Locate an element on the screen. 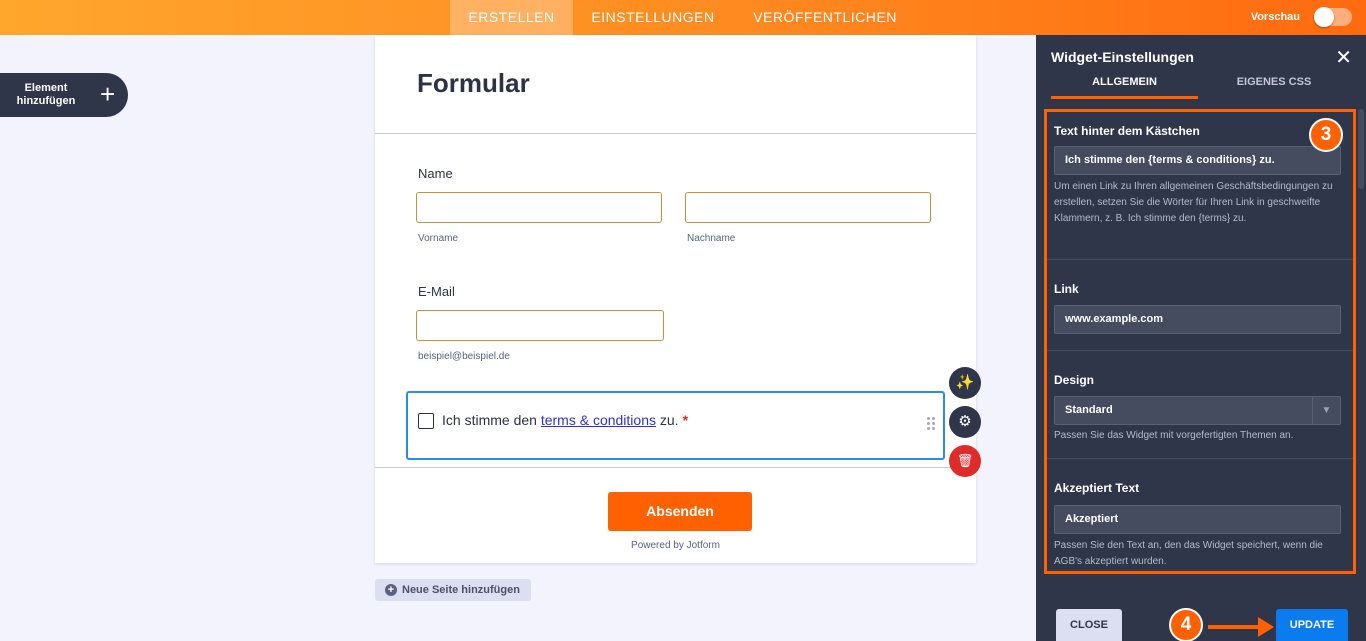 This screenshot has width=1366, height=641. add-element-button: Element hinzufügen + is located at coordinates (64, 95).